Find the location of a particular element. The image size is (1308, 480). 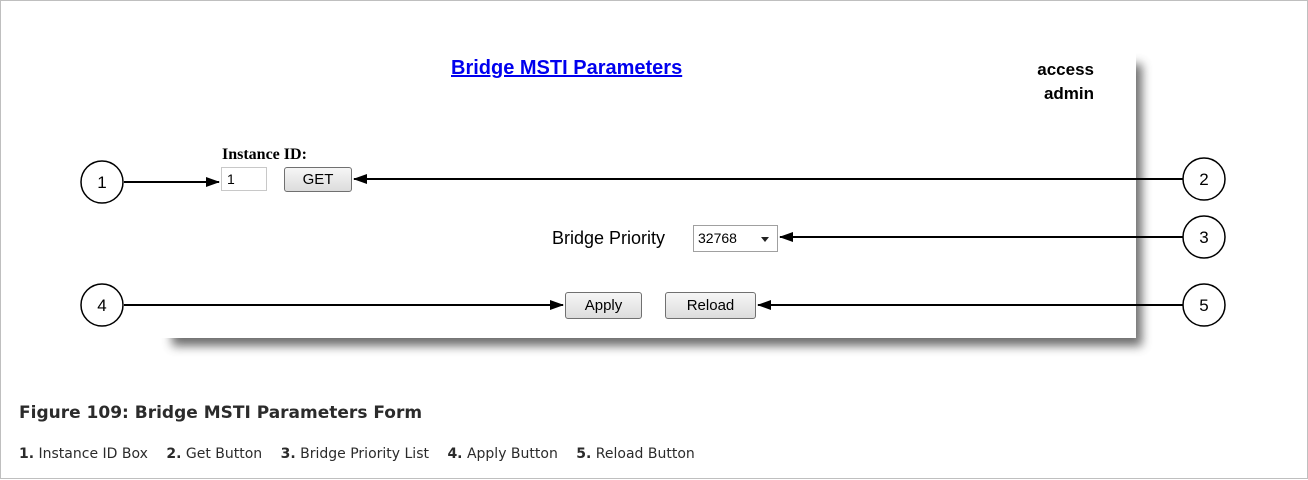

legend-item-text: Get Button is located at coordinates (224, 454).